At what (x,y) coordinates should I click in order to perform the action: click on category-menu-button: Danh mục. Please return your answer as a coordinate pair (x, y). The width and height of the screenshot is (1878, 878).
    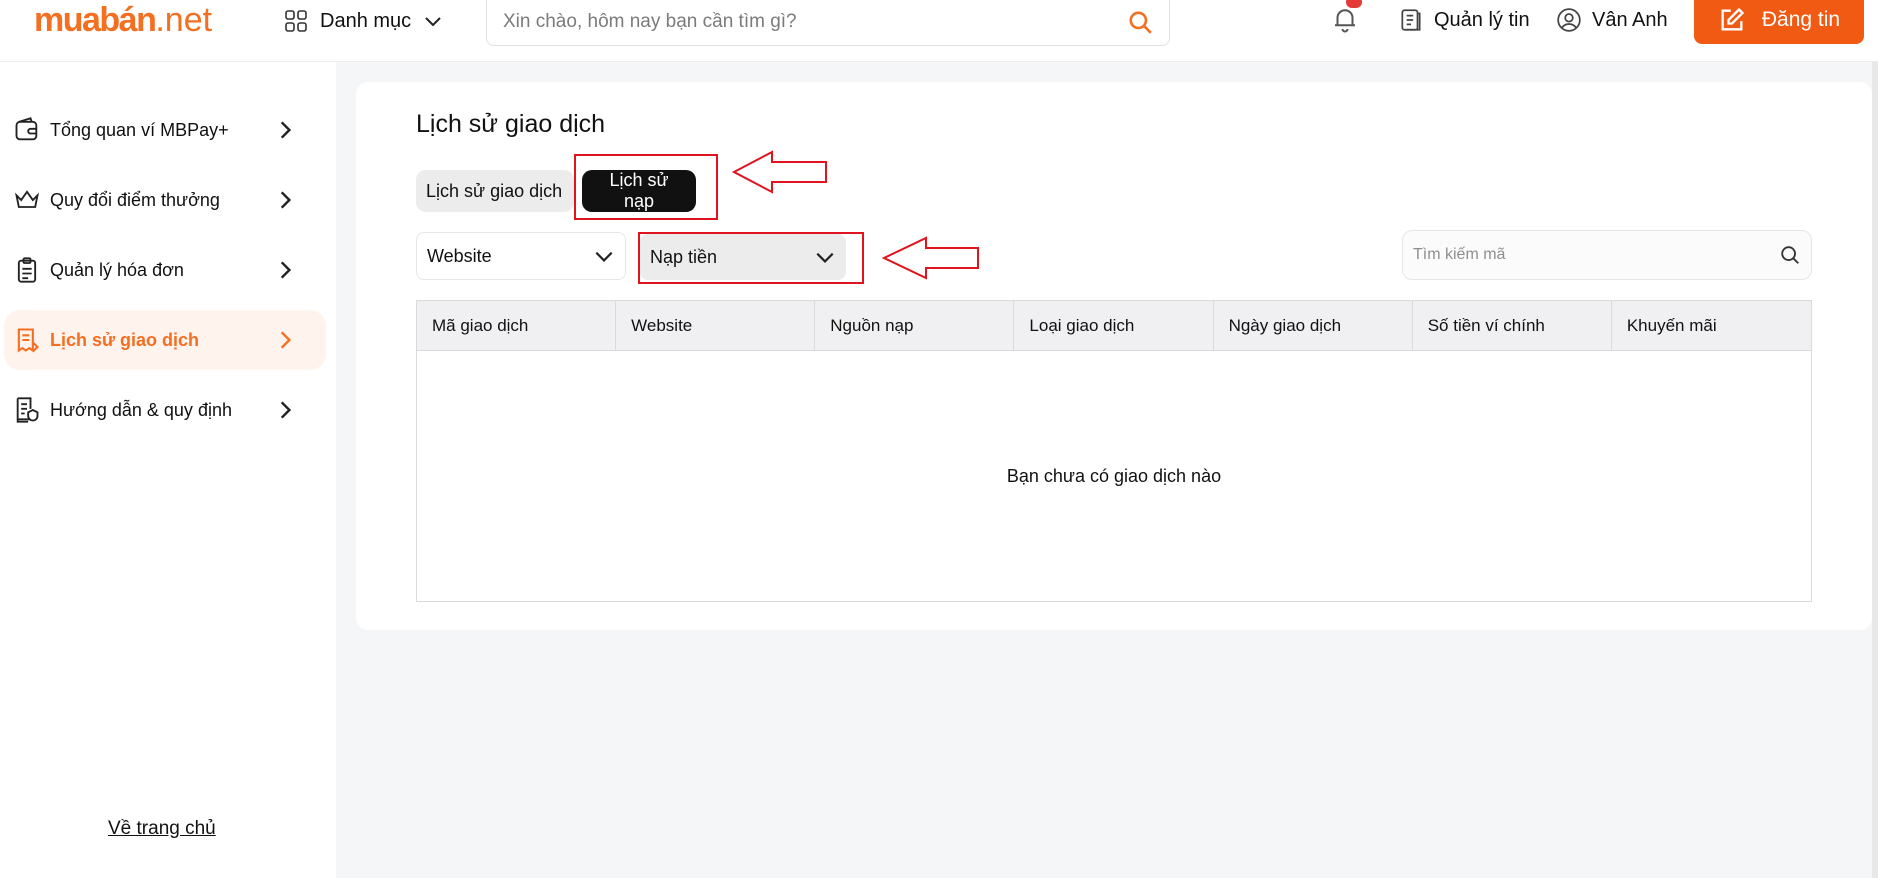
    Looking at the image, I should click on (363, 21).